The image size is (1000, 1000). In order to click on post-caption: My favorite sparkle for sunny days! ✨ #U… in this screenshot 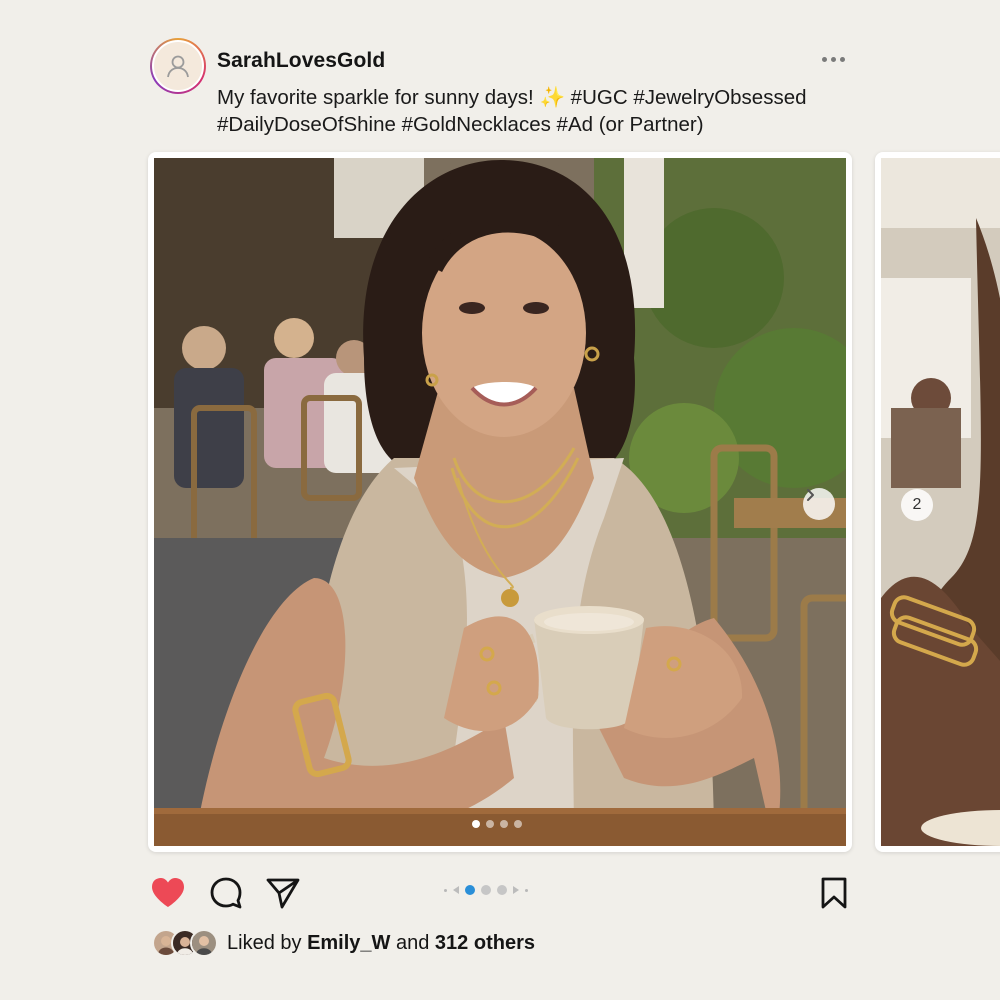, I will do `click(542, 111)`.